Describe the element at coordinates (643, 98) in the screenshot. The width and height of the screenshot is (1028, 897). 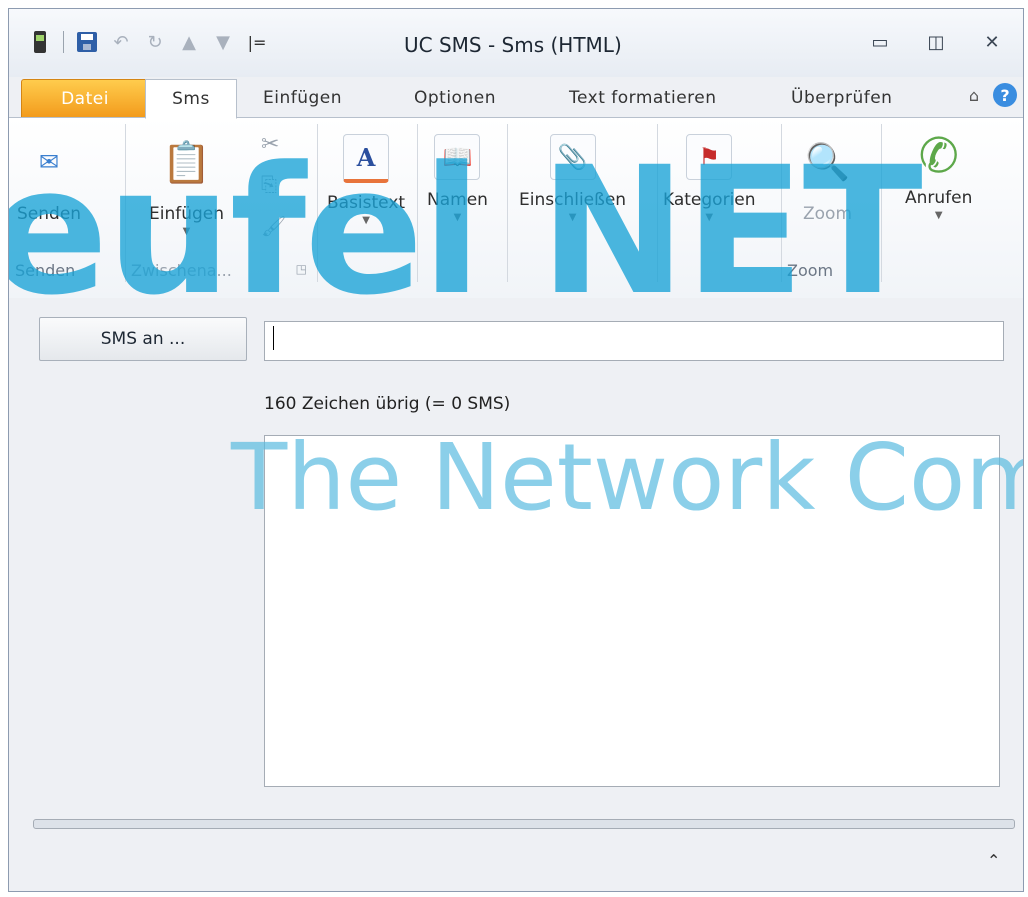
I see `tab-text-formatieren: Text formatieren` at that location.